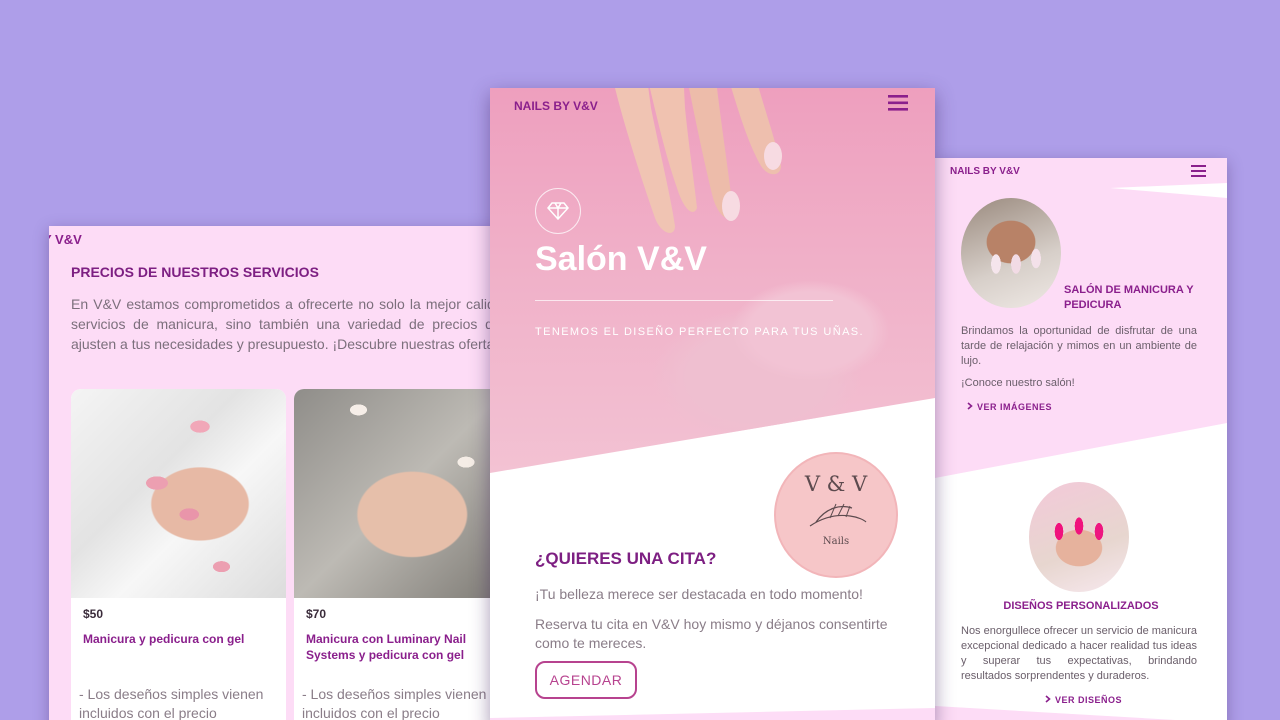 The height and width of the screenshot is (720, 1280). I want to click on diamond-icon, so click(558, 211).